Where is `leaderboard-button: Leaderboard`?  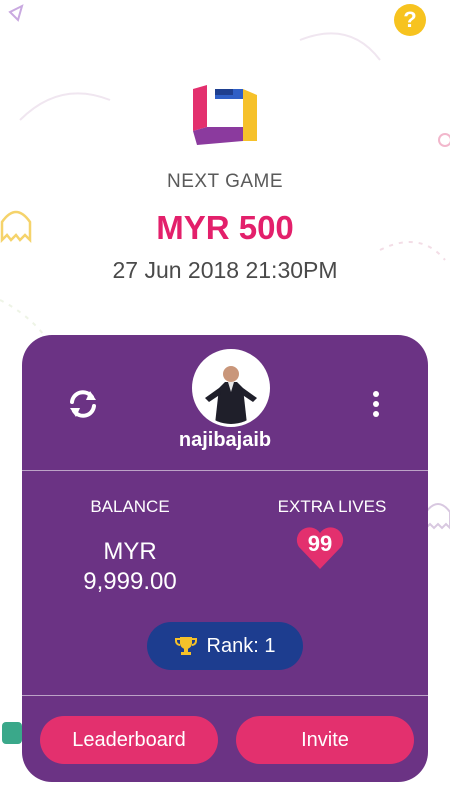
leaderboard-button: Leaderboard is located at coordinates (129, 740).